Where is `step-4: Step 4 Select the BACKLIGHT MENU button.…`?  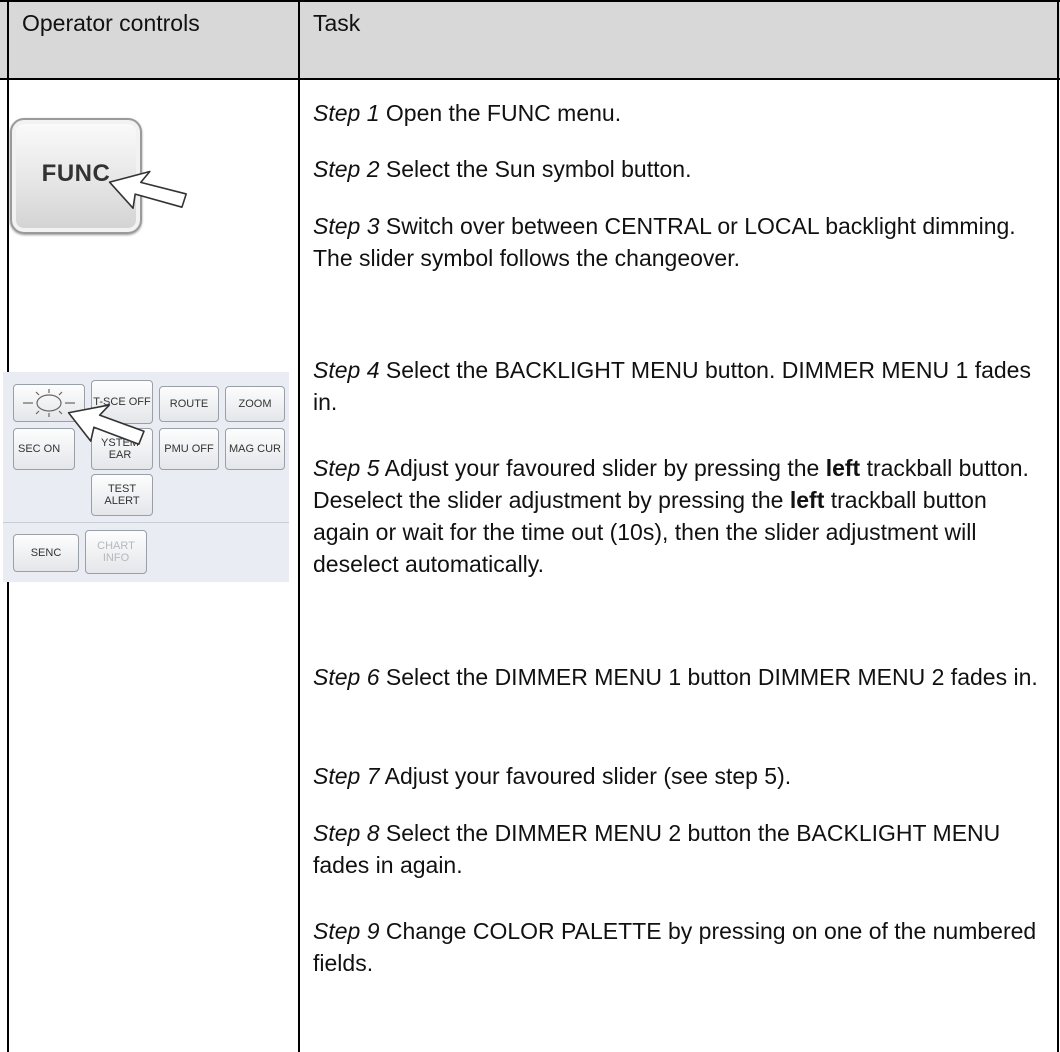 step-4: Step 4 Select the BACKLIGHT MENU button.… is located at coordinates (680, 386).